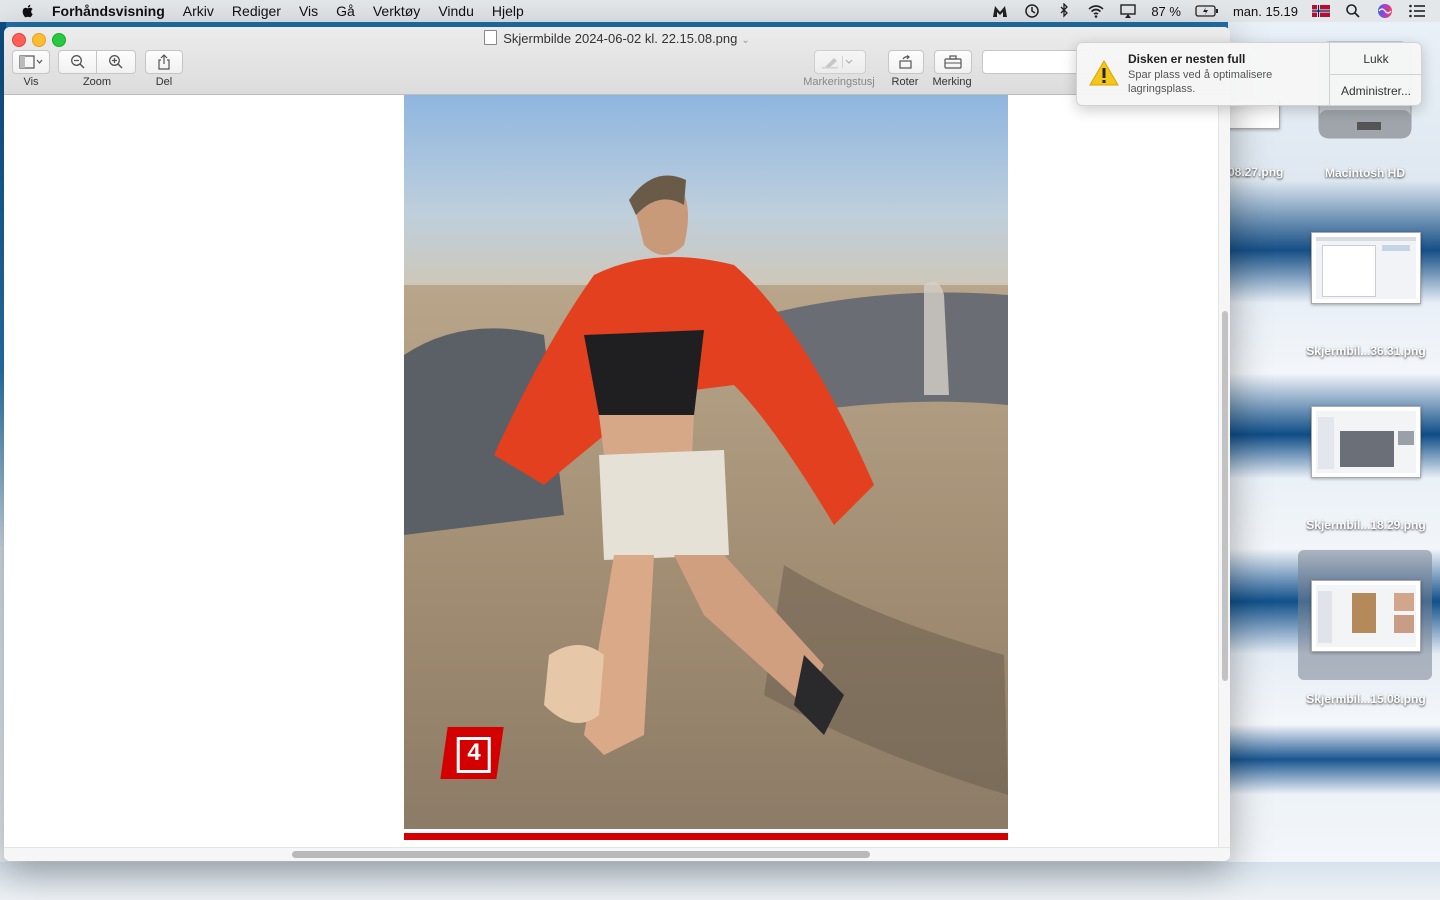 The width and height of the screenshot is (1440, 900). I want to click on markup-pen-button, so click(840, 62).